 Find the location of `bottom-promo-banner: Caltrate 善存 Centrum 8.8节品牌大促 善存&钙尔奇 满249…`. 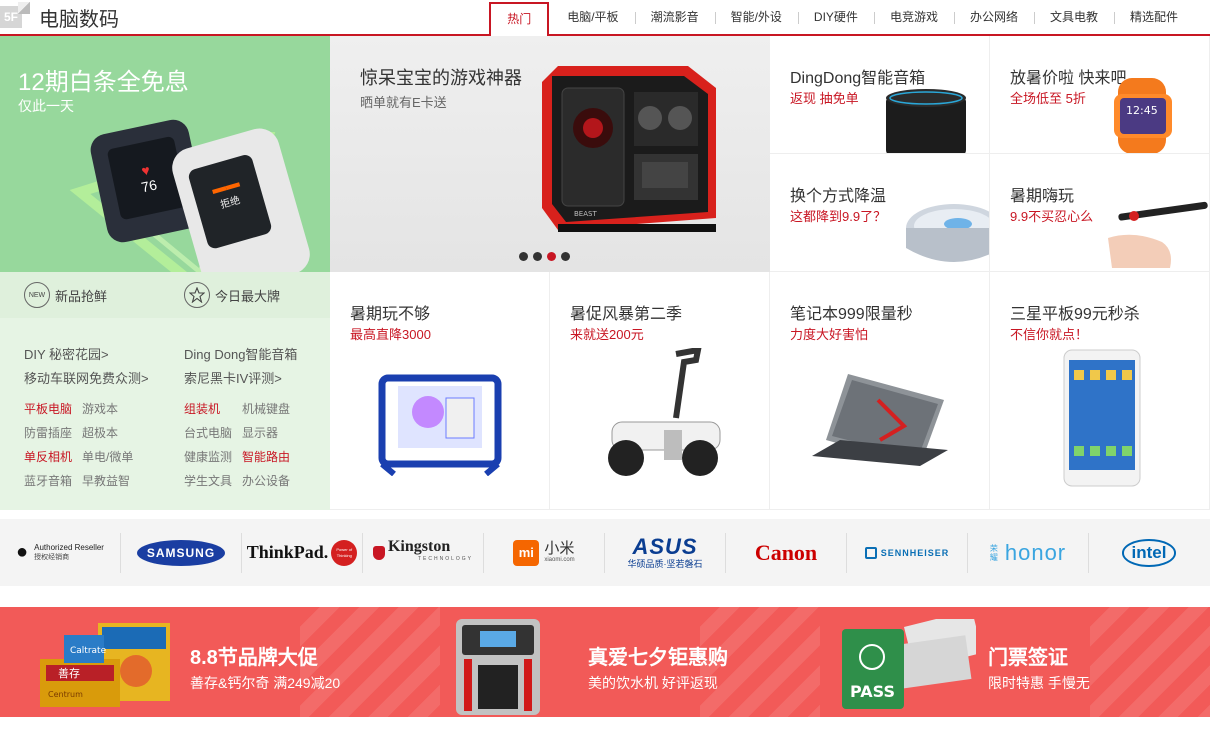

bottom-promo-banner: Caltrate 善存 Centrum 8.8节品牌大促 善存&钙尔奇 满249… is located at coordinates (605, 662).